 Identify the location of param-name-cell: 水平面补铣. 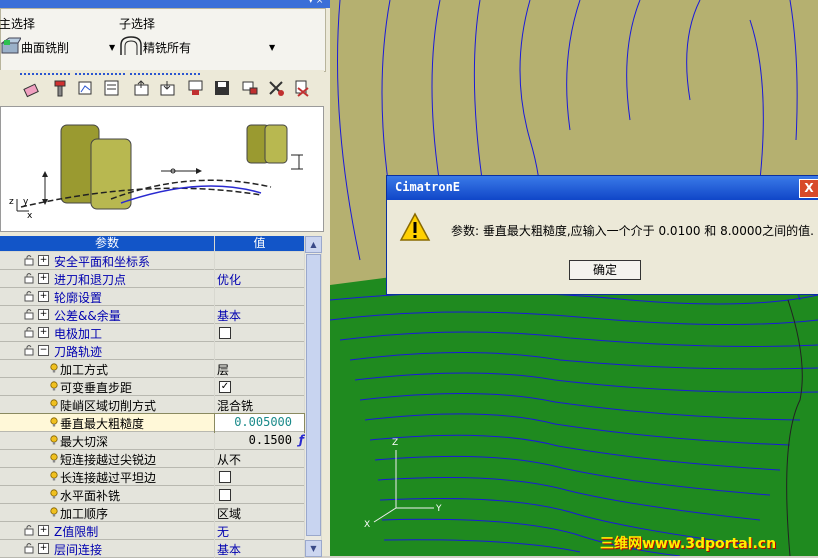
(107, 495).